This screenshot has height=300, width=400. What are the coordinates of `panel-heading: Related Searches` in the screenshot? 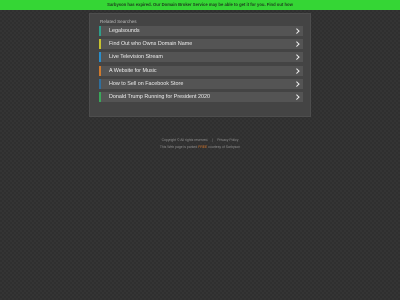 It's located at (118, 21).